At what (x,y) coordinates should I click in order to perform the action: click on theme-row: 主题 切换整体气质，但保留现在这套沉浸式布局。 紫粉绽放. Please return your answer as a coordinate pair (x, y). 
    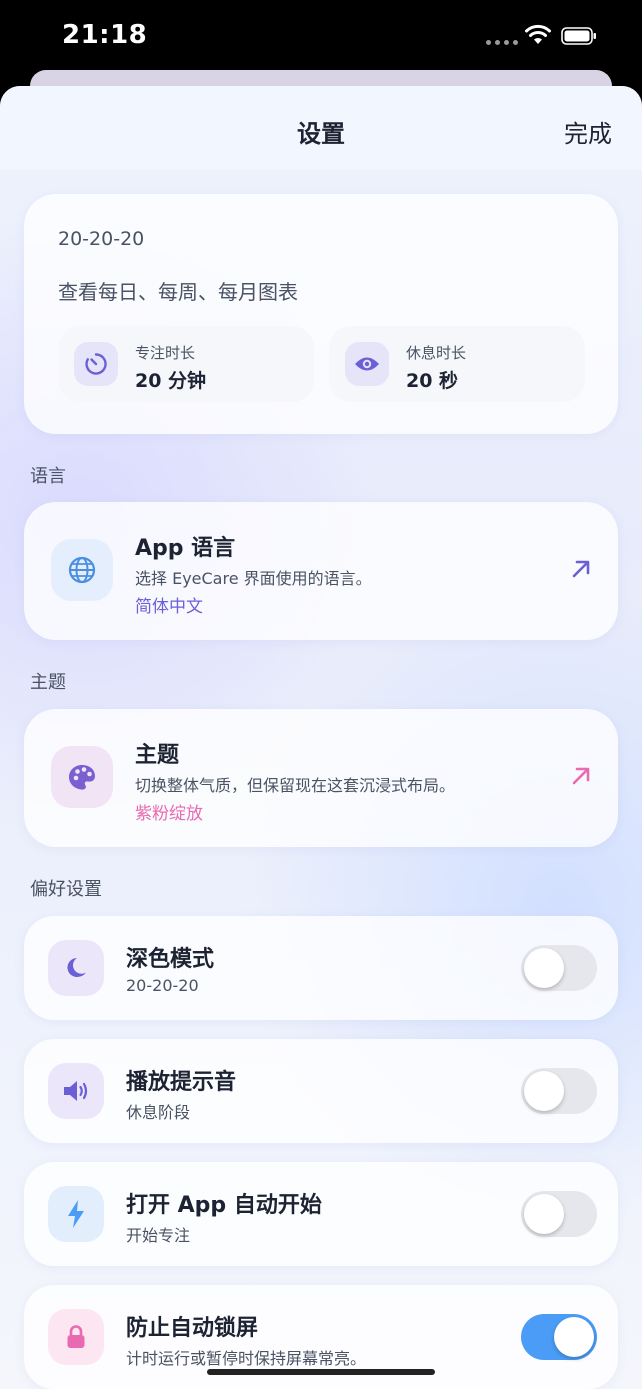
    Looking at the image, I should click on (321, 778).